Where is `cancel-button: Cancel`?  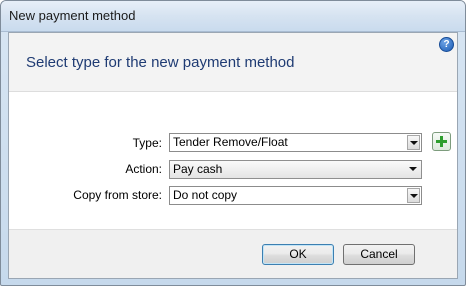
cancel-button: Cancel is located at coordinates (379, 254).